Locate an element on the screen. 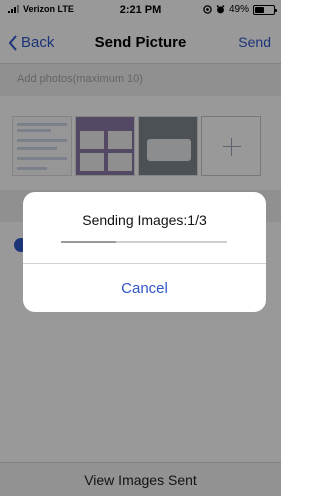  upload-progress-fill is located at coordinates (88, 242).